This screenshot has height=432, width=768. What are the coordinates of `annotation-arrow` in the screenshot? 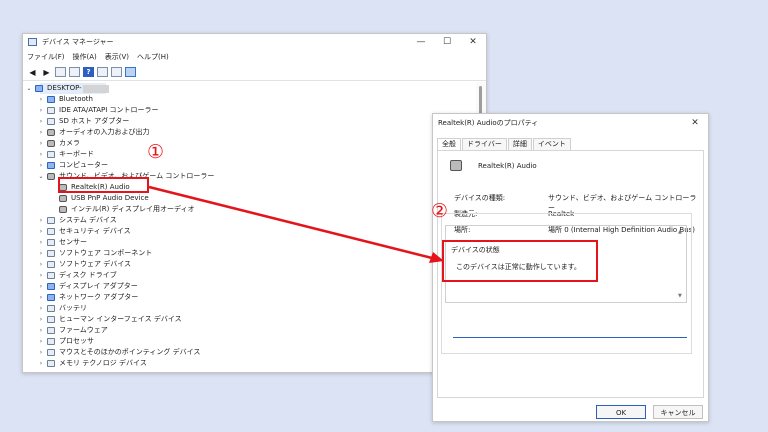 It's located at (296, 224).